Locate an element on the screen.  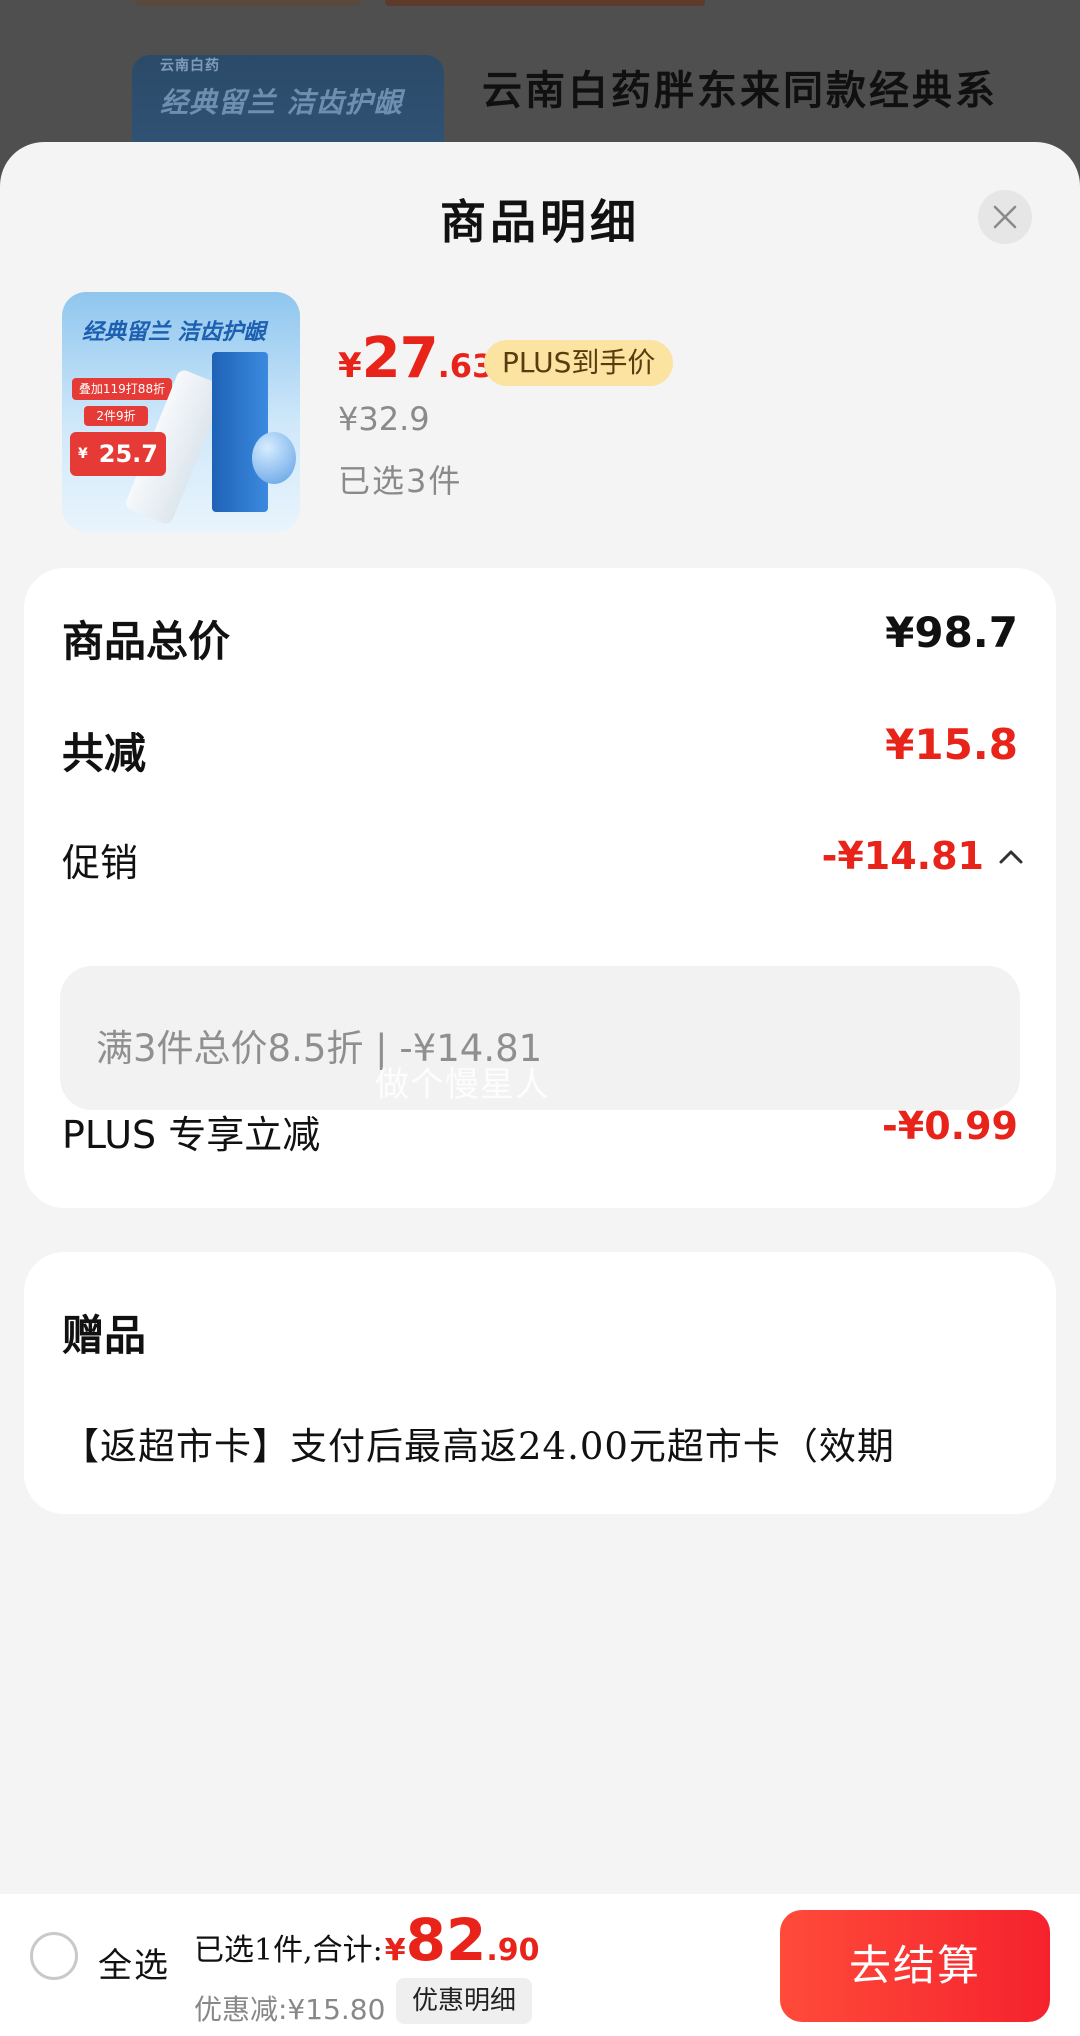
background-product-title: 云南白药胖东来同款经典系 is located at coordinates (740, 90).